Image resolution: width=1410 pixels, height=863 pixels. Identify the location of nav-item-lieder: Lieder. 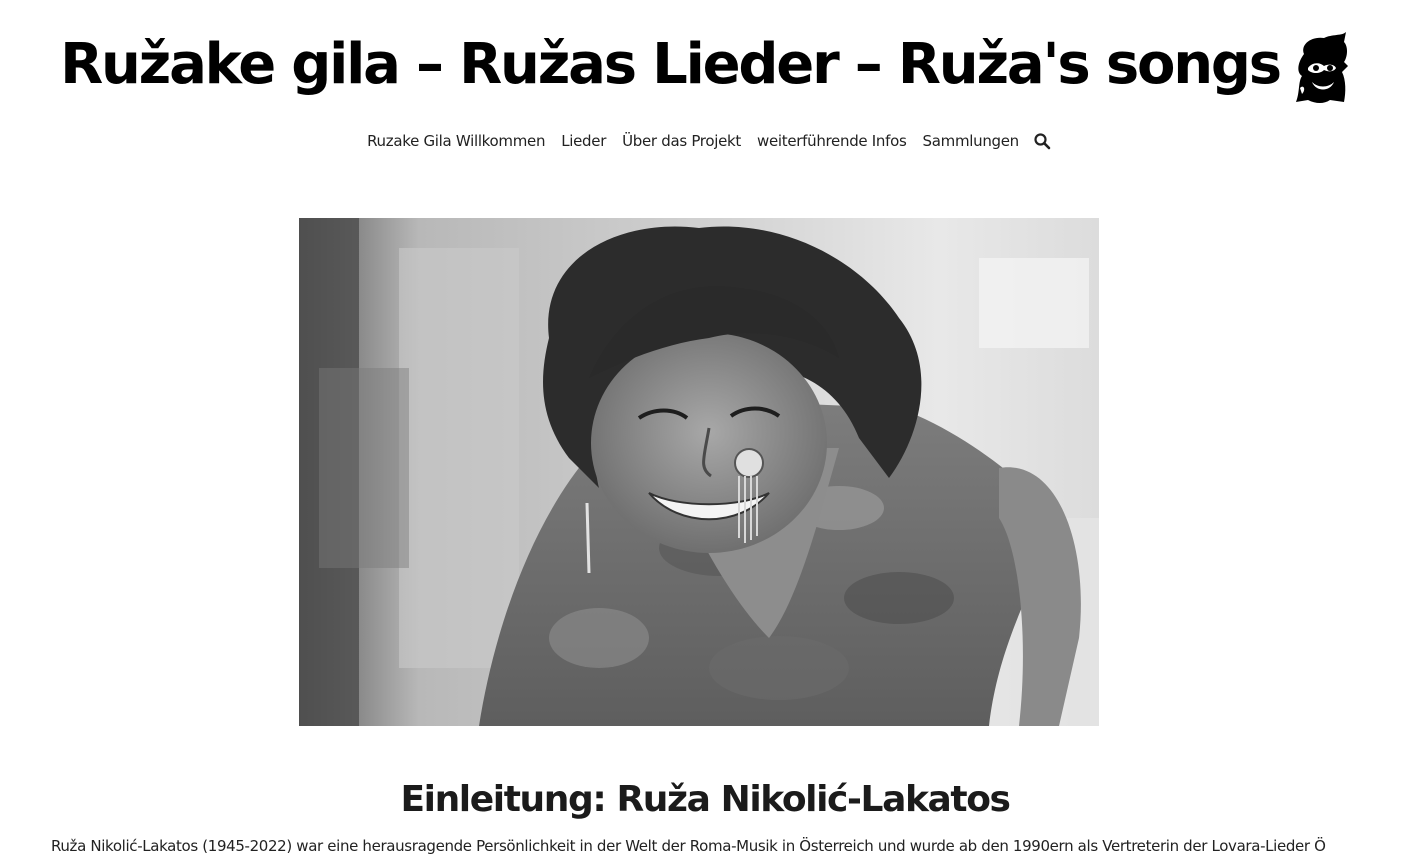
(583, 141).